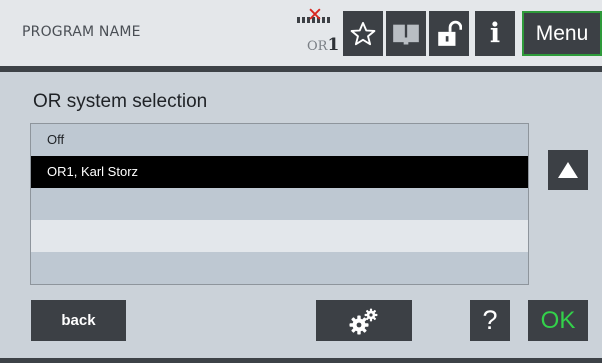  I want to click on unlock-icon, so click(450, 33).